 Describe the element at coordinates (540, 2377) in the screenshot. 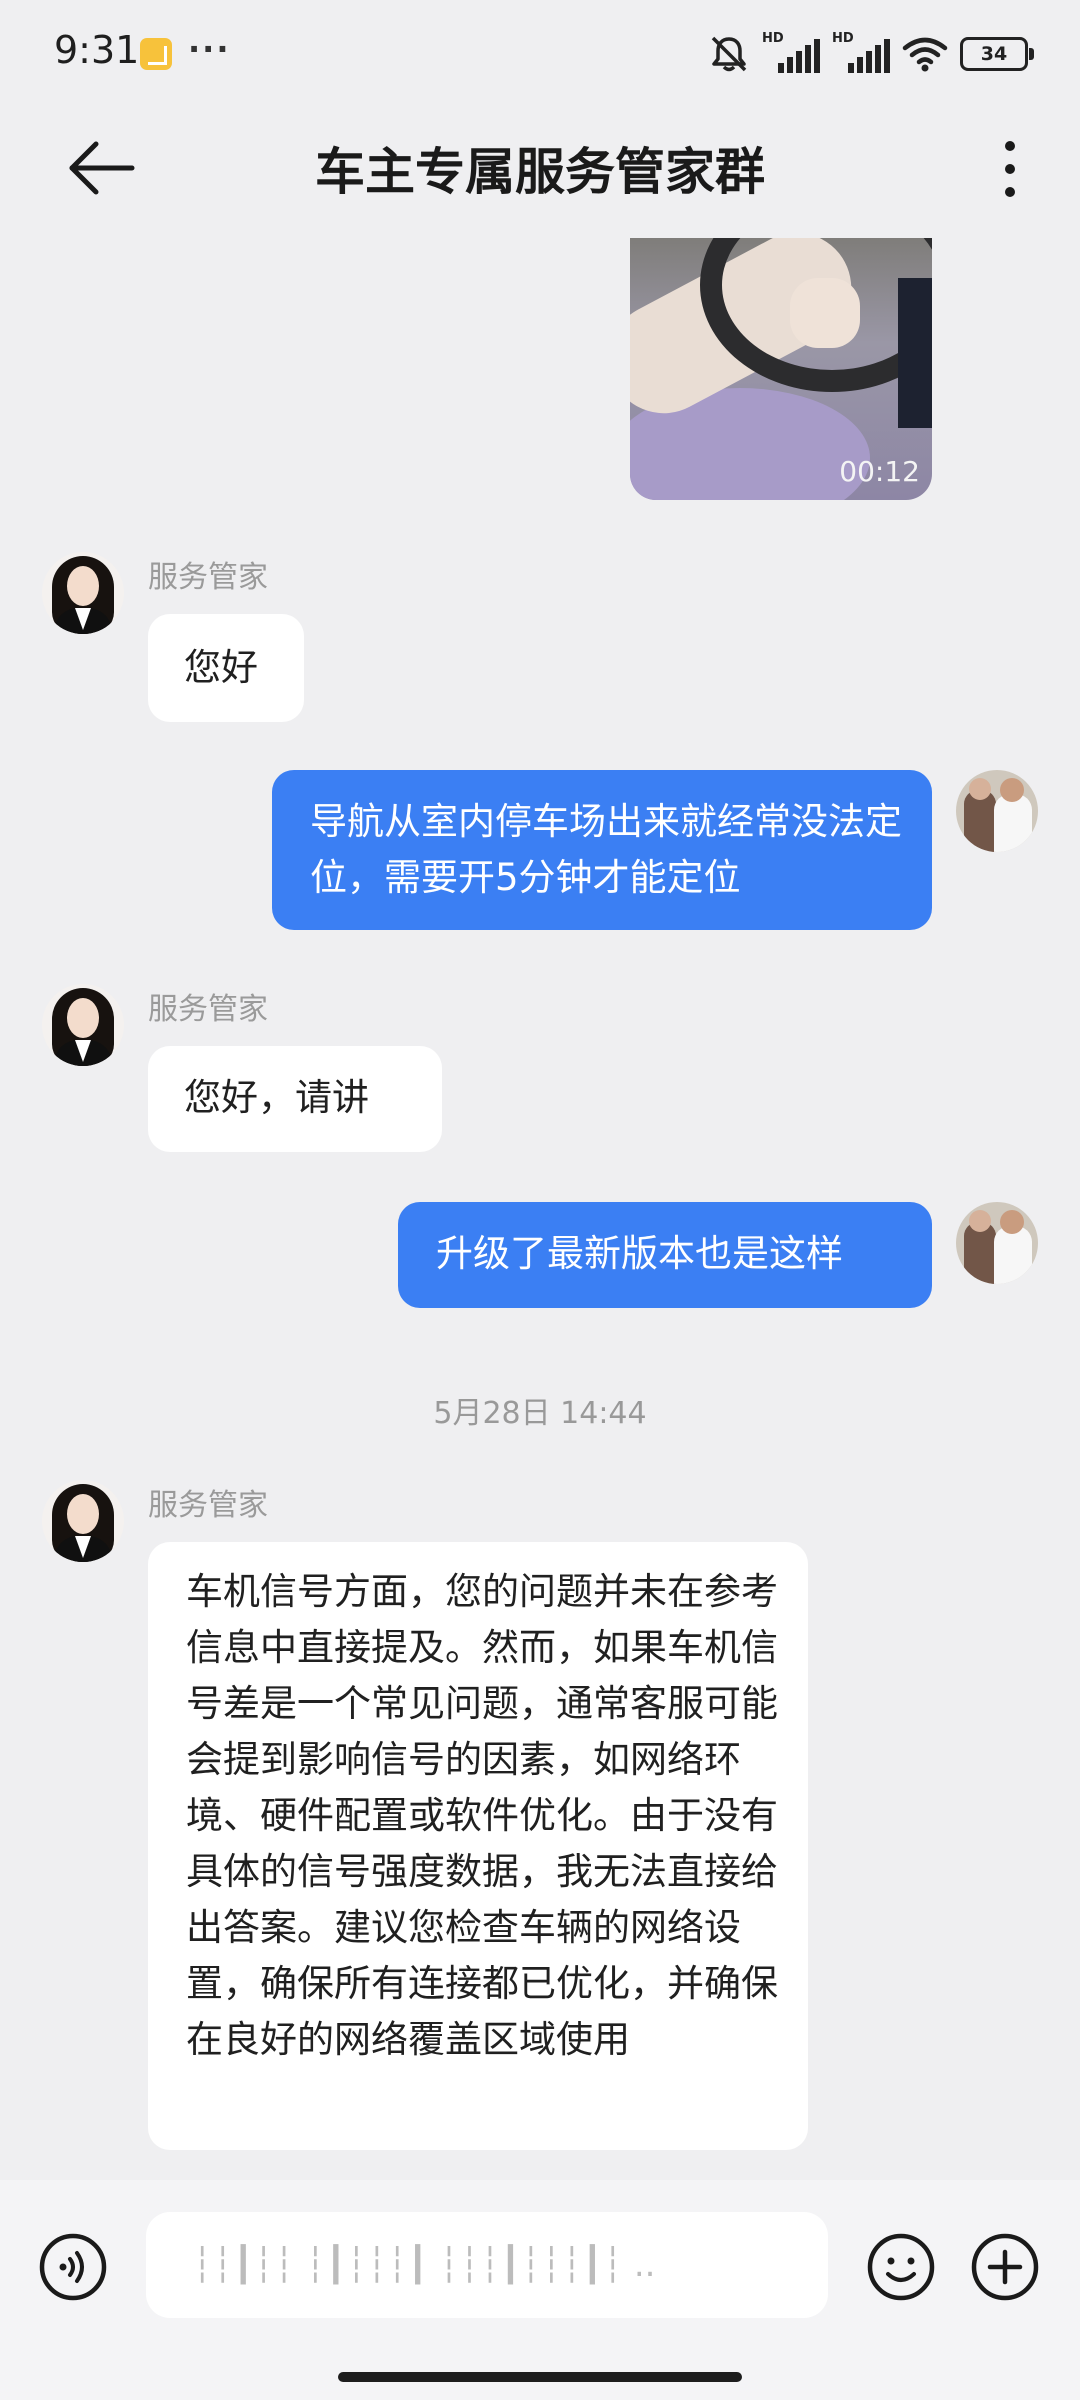

I see `home-indicator` at that location.